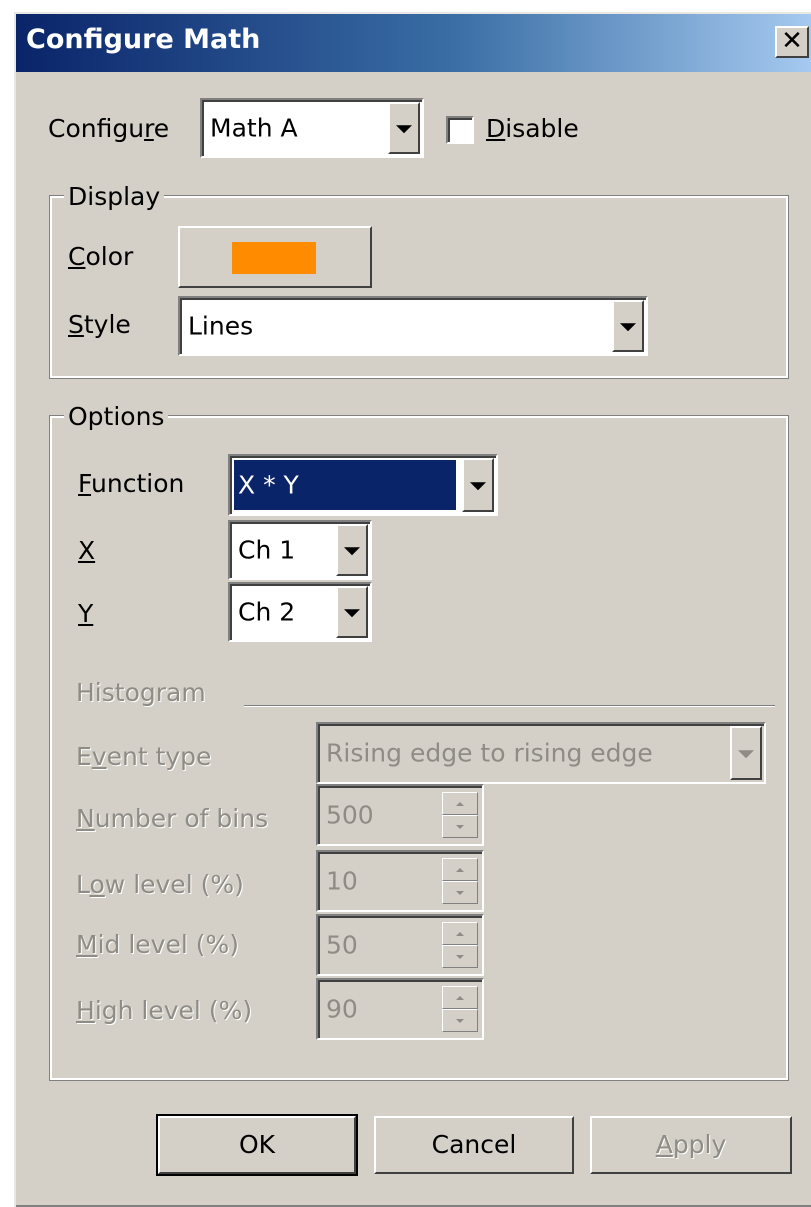  What do you see at coordinates (532, 128) in the screenshot?
I see `disable-label: Disable` at bounding box center [532, 128].